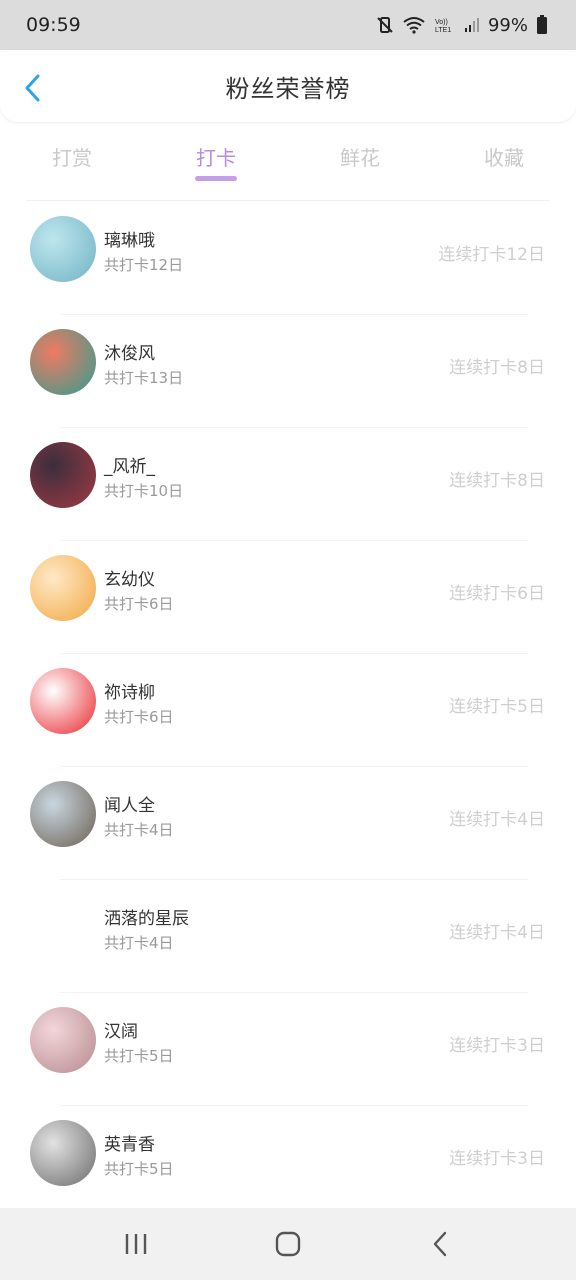 This screenshot has width=576, height=1280. Describe the element at coordinates (497, 594) in the screenshot. I see `streak-checkin: 连续打卡6日` at that location.